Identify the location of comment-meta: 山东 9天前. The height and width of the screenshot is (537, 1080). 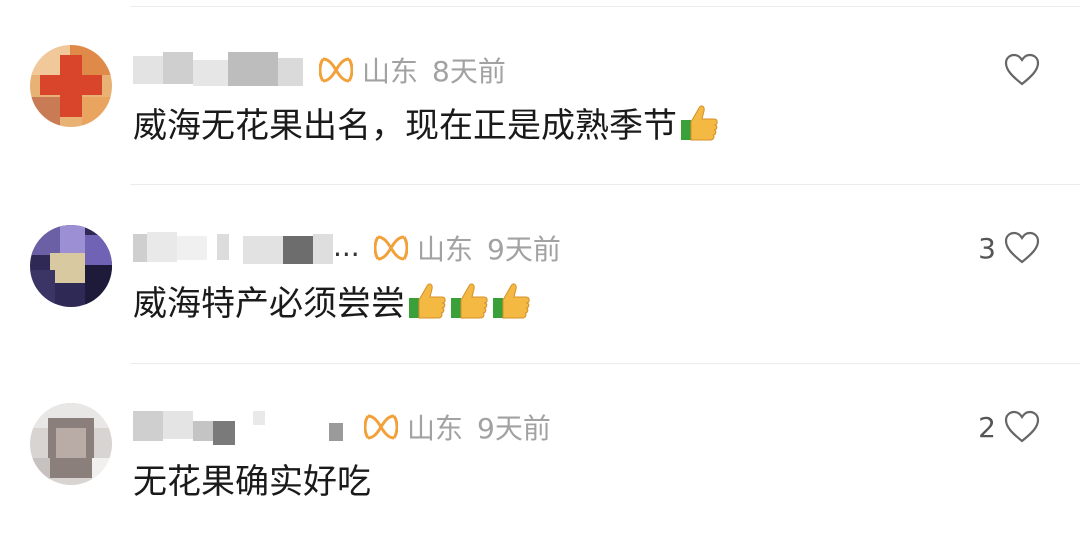
(342, 427).